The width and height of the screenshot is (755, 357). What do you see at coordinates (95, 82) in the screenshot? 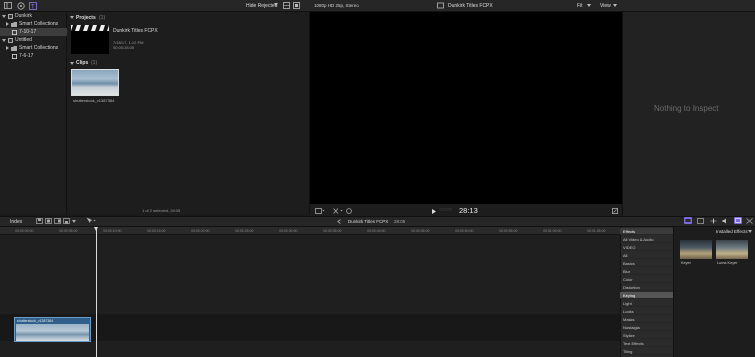
I see `clip-thumbnail` at bounding box center [95, 82].